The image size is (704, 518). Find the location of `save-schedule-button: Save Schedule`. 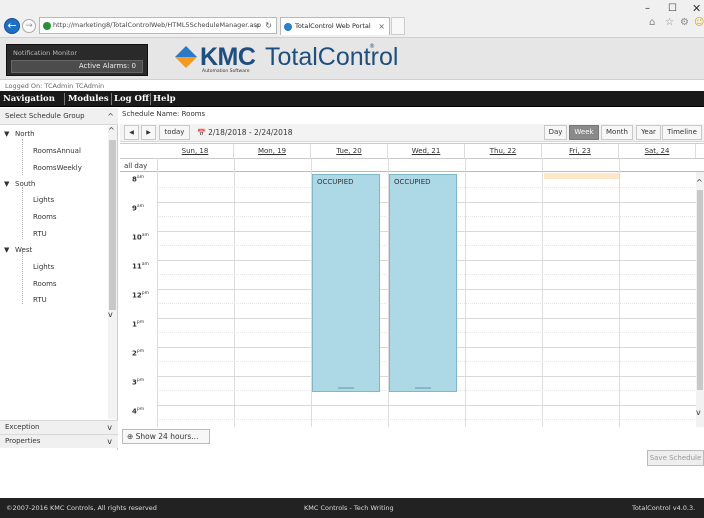

save-schedule-button: Save Schedule is located at coordinates (675, 458).